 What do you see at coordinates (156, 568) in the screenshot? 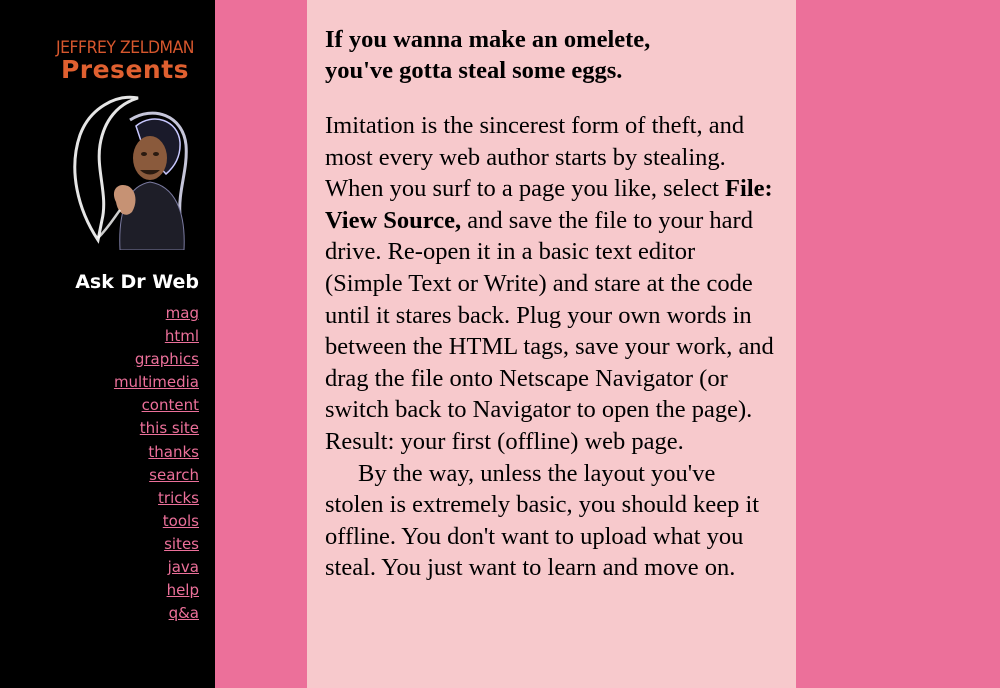
I see `nav-item-java: java` at bounding box center [156, 568].